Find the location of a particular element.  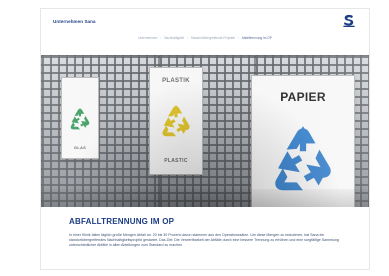

breadcrumb-item-projekte: Standortübergreifende Projekte is located at coordinates (213, 38).